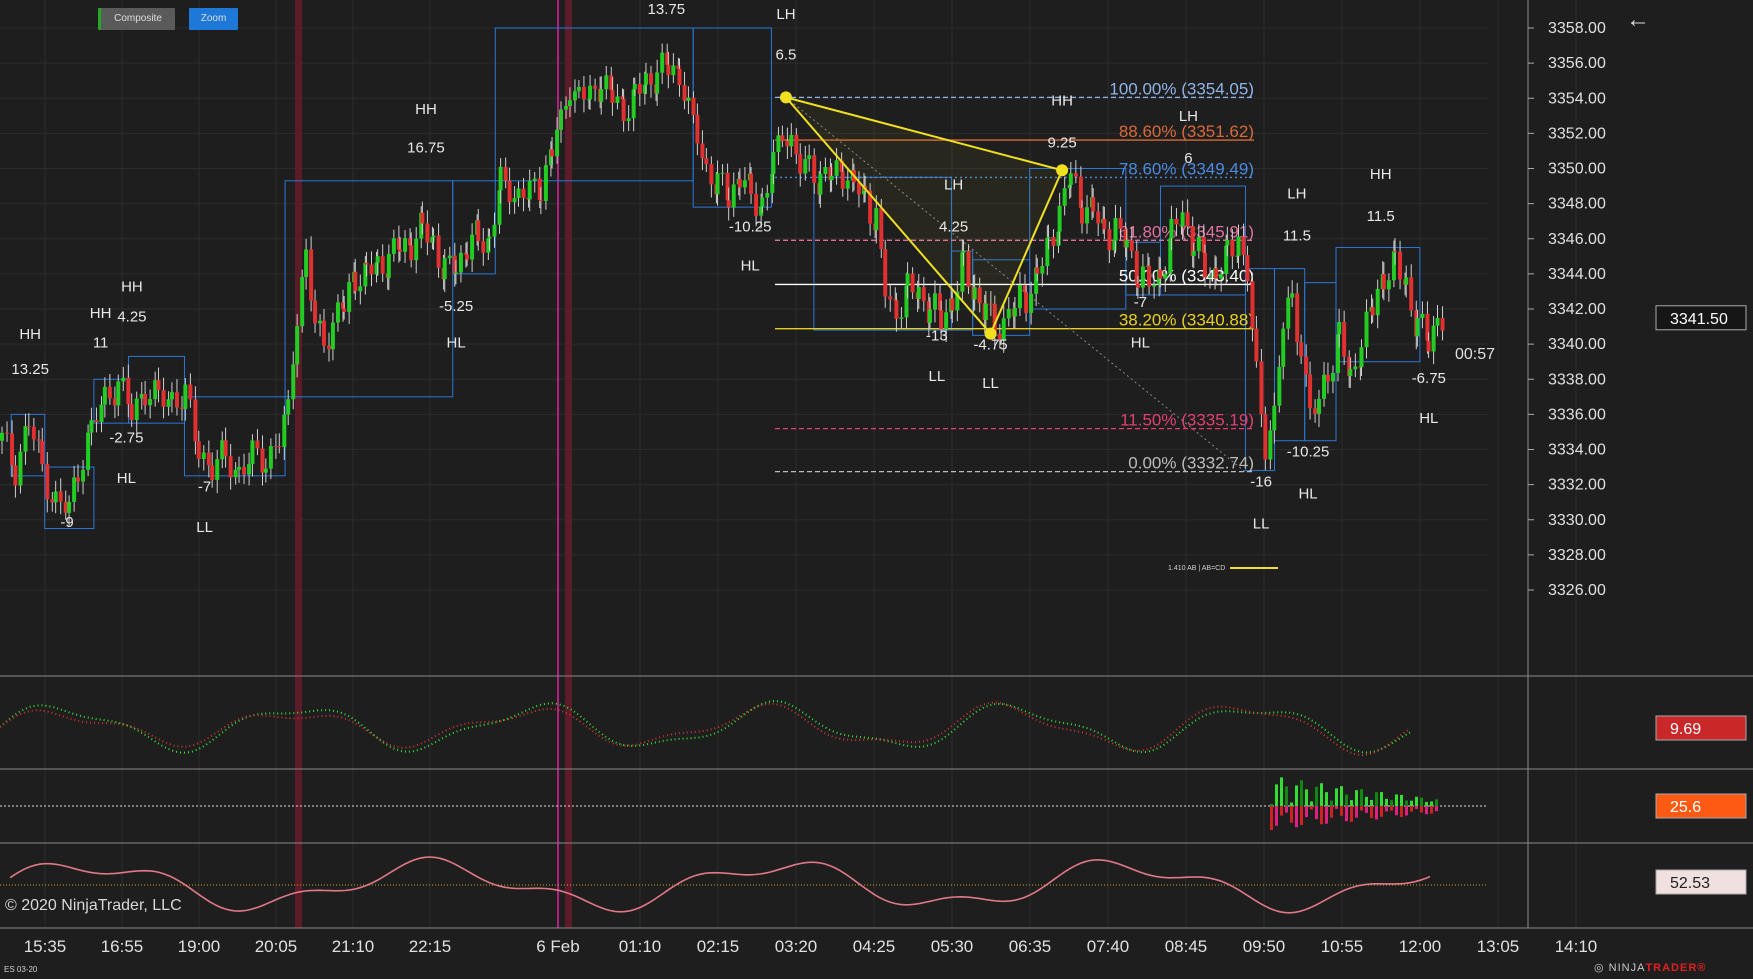 This screenshot has height=979, width=1753. What do you see at coordinates (1699, 319) in the screenshot?
I see `last-price-badge: 3341.50` at bounding box center [1699, 319].